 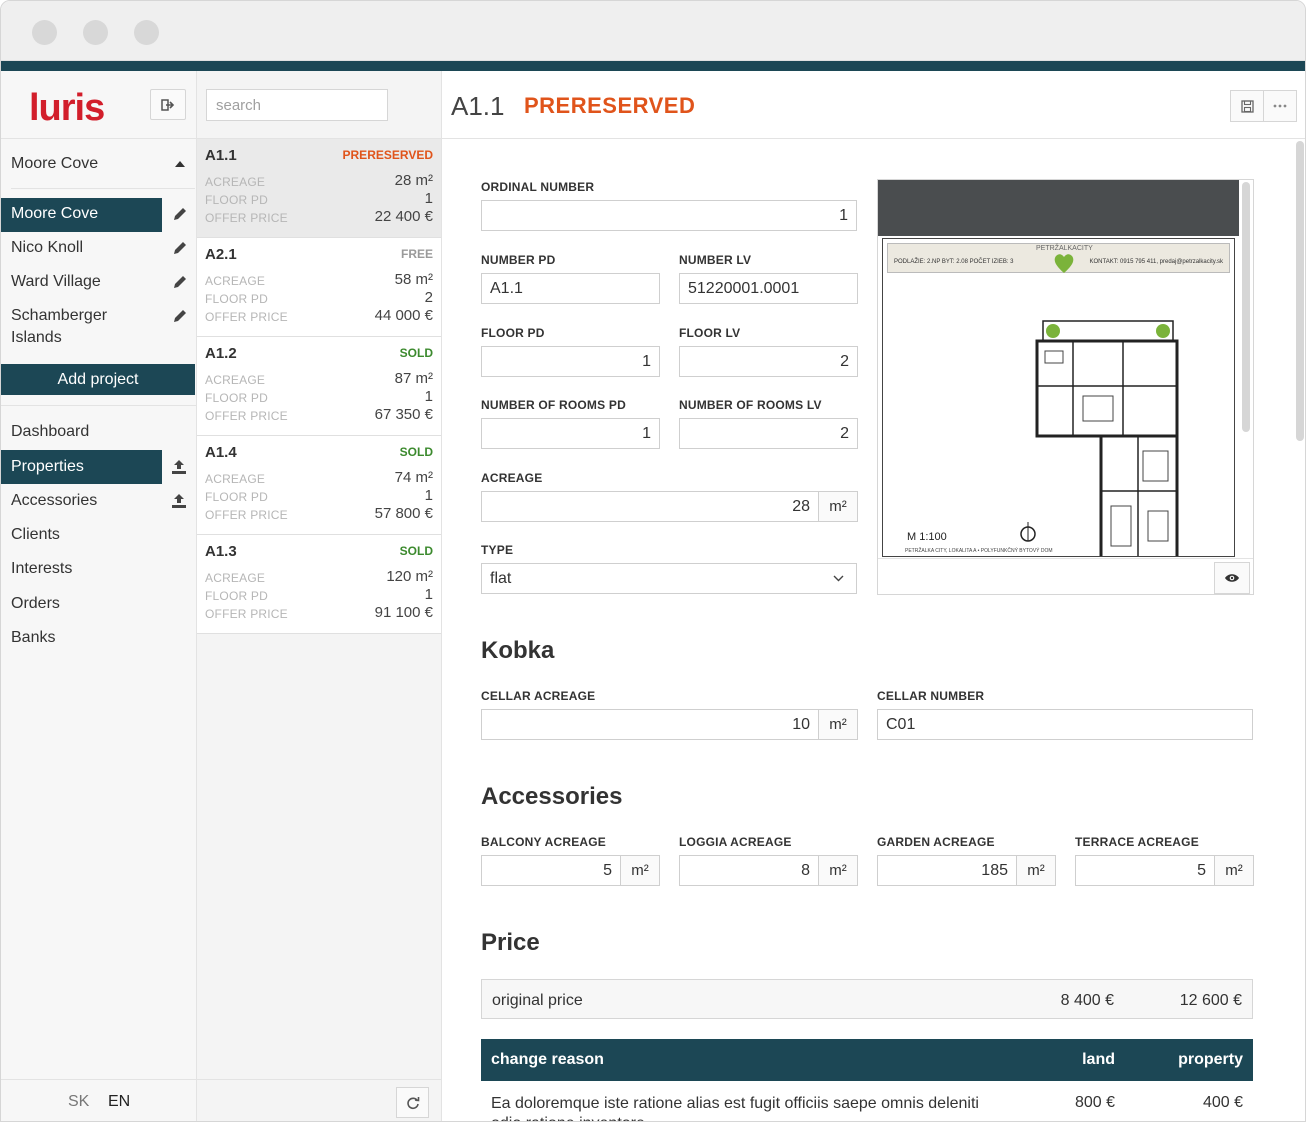 I want to click on column-header-property: property, so click(x=1210, y=1059).